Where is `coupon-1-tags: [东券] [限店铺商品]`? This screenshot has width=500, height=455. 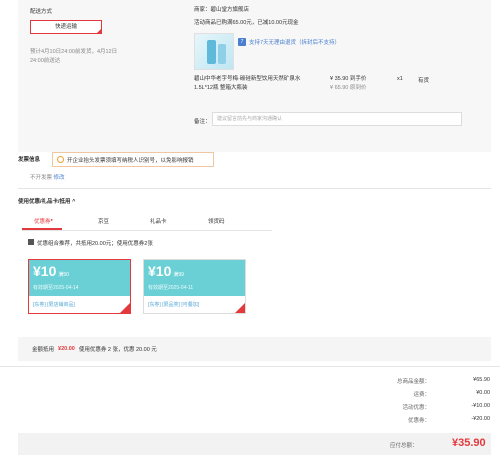 coupon-1-tags: [东券] [限店铺商品] is located at coordinates (54, 305).